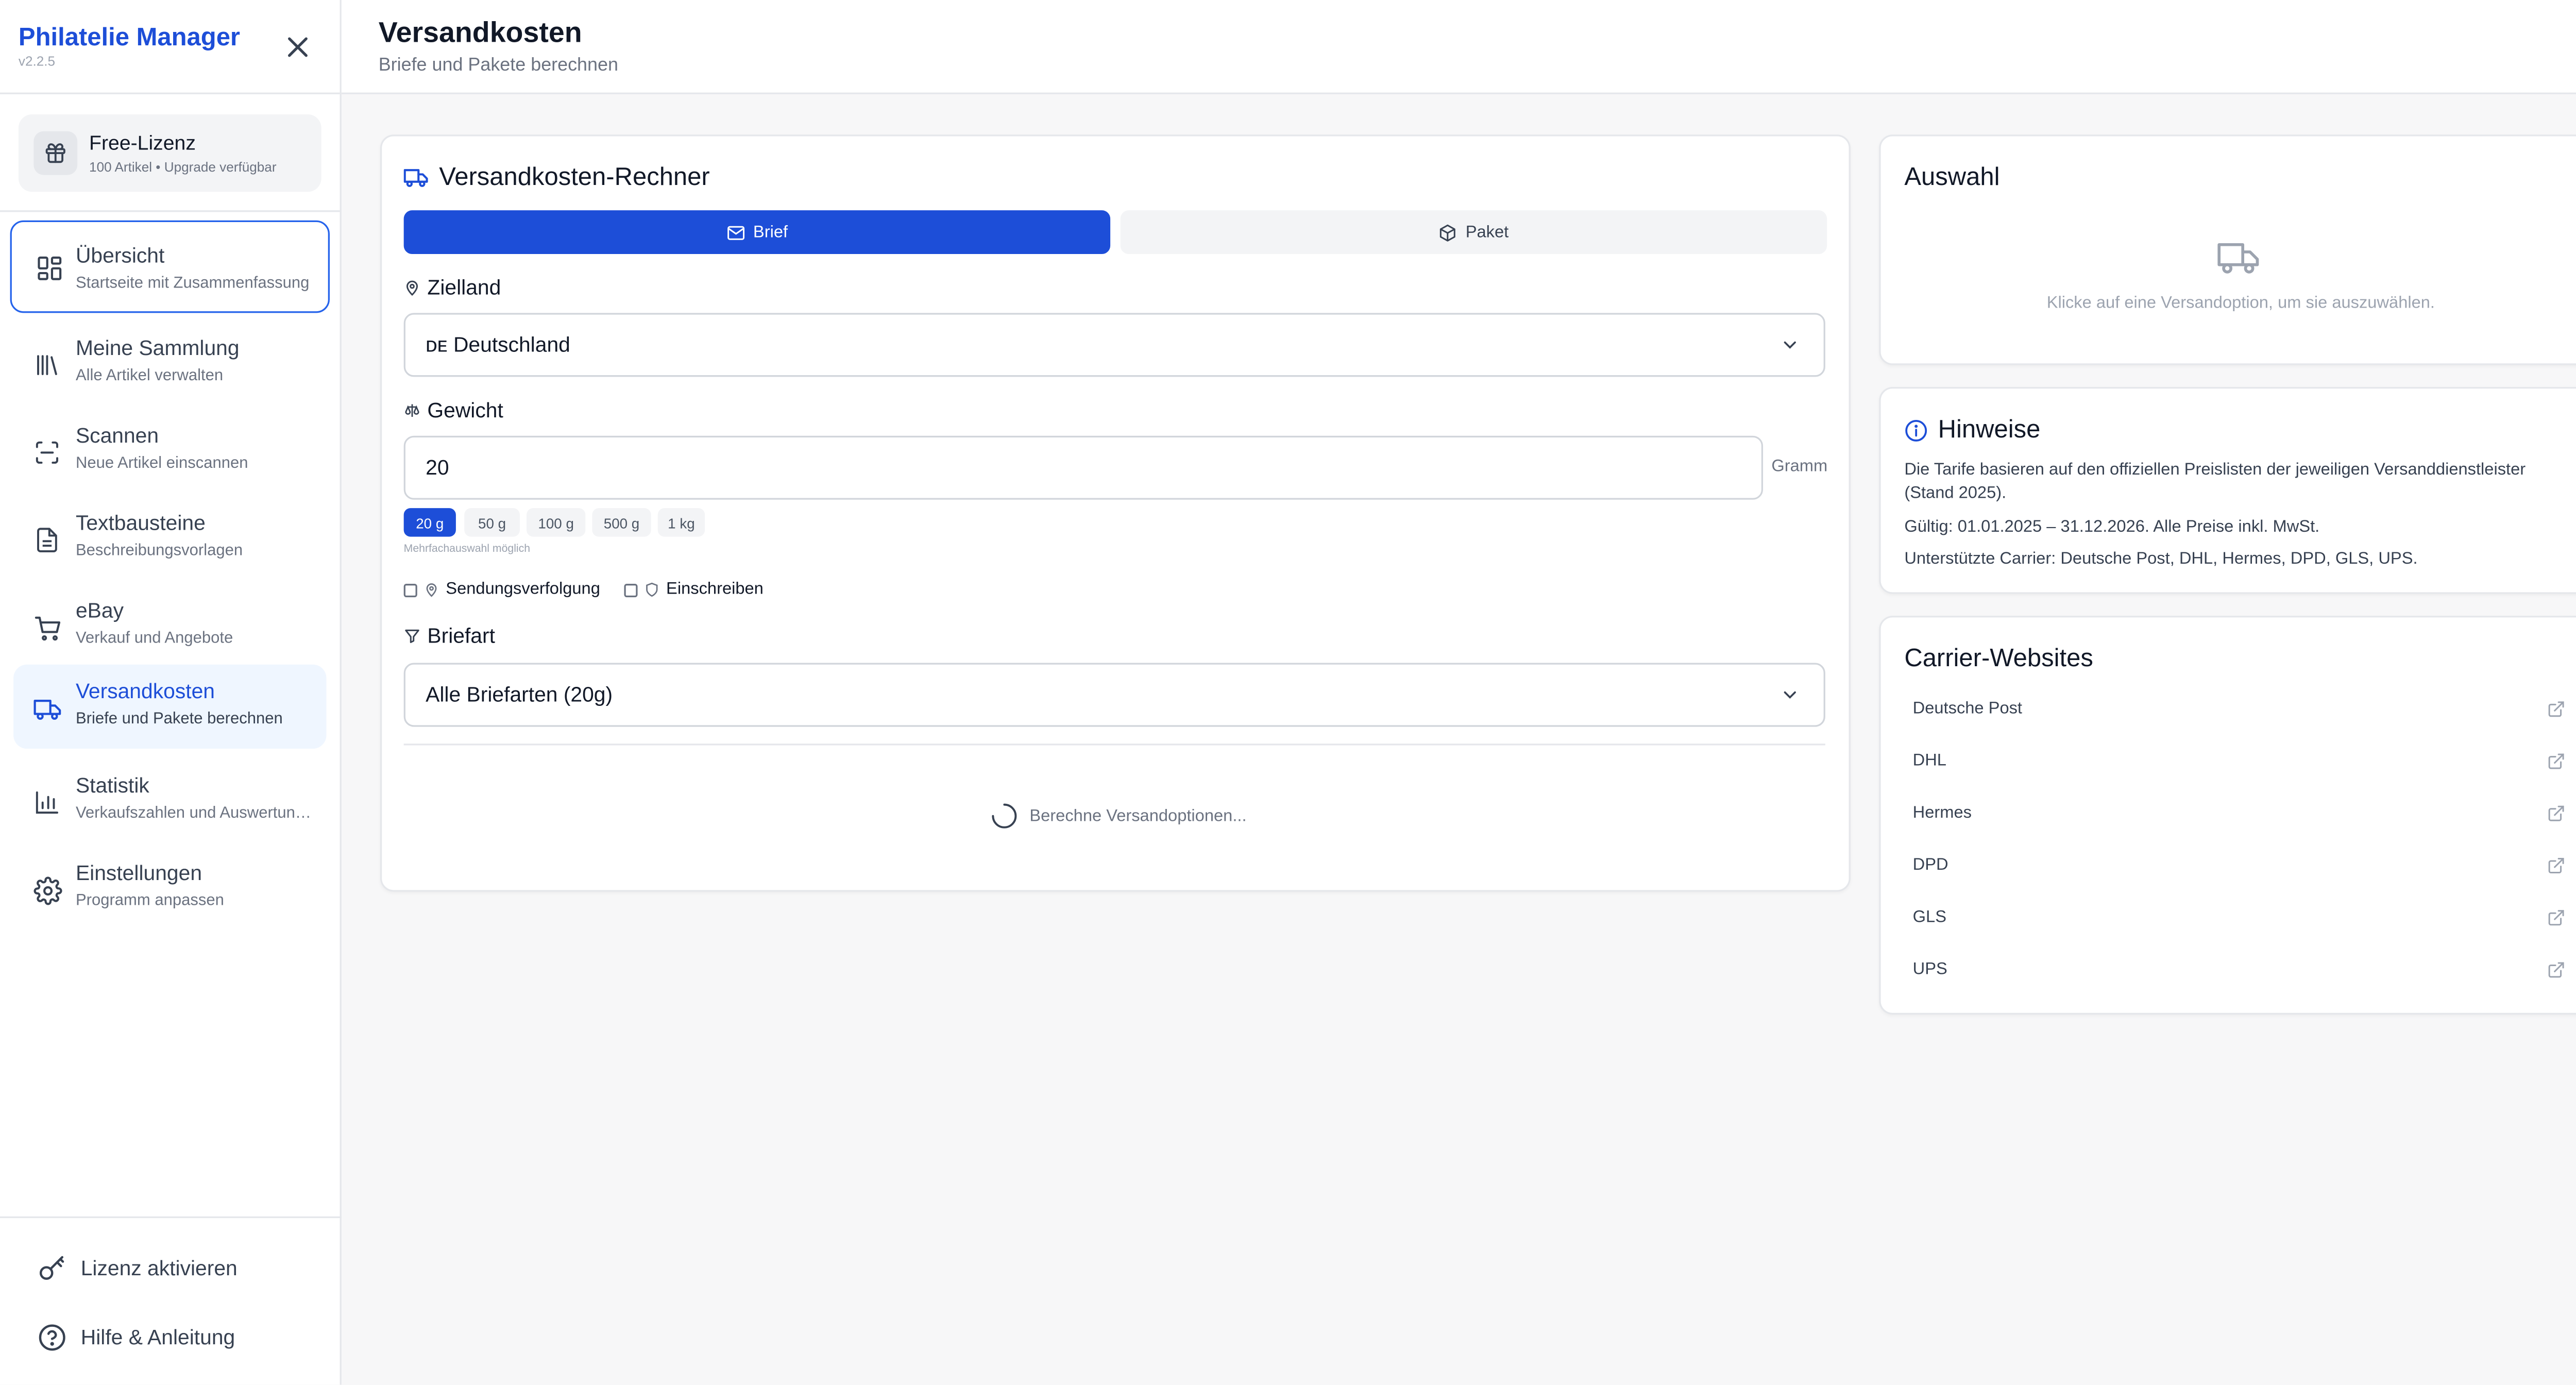 This screenshot has width=2576, height=1385. What do you see at coordinates (519, 695) in the screenshot?
I see `letter-type-value: Alle Briefarten (20g)` at bounding box center [519, 695].